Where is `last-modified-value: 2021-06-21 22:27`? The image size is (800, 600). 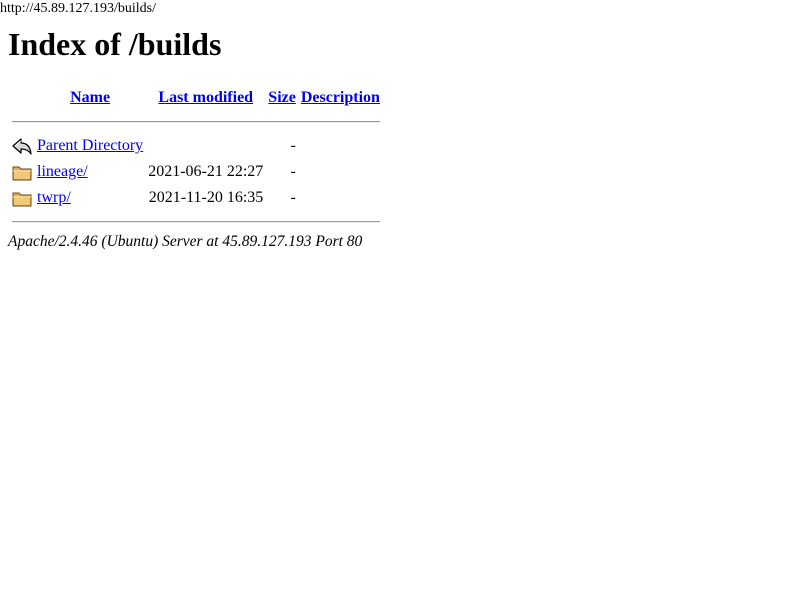
last-modified-value: 2021-06-21 22:27 is located at coordinates (206, 171).